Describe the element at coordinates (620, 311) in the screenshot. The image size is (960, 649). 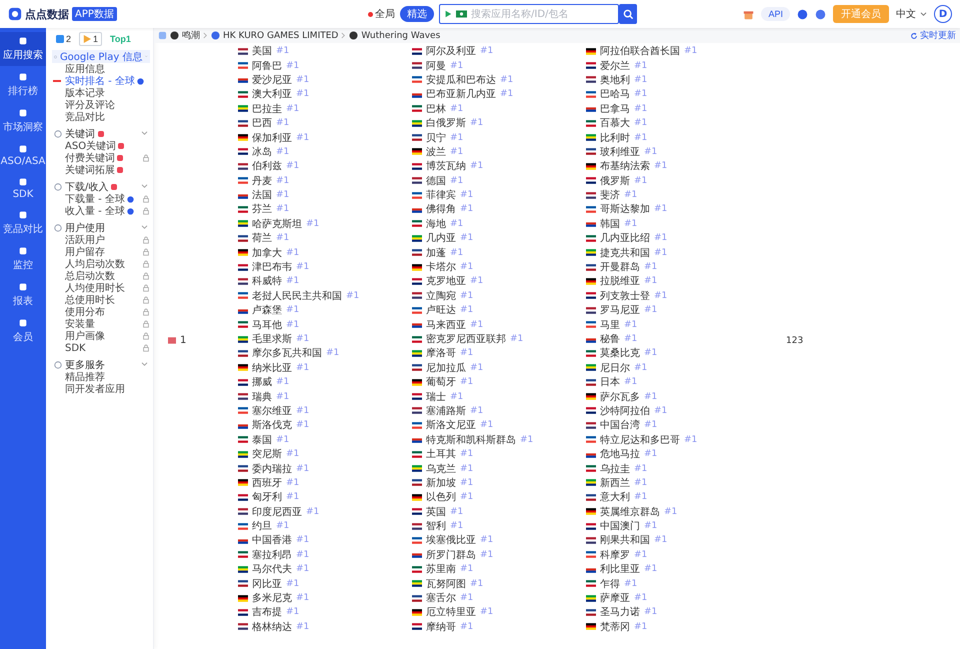
I see `country-name: 罗马尼亚` at that location.